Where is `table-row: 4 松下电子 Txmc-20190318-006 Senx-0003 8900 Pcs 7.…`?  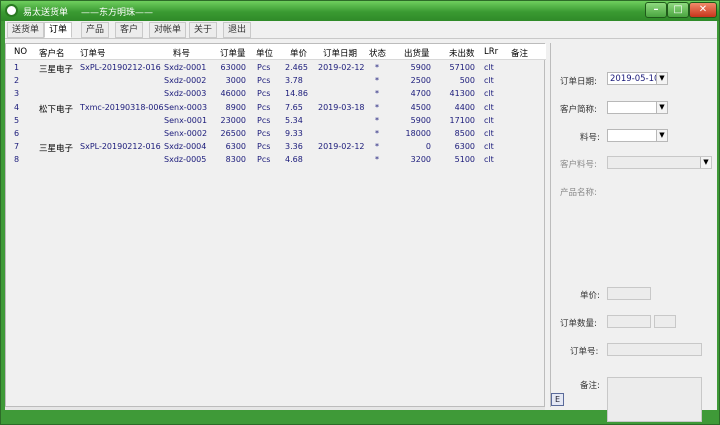 table-row: 4 松下电子 Txmc-20190318-006 Senx-0003 8900 Pcs 7.… is located at coordinates (276, 108).